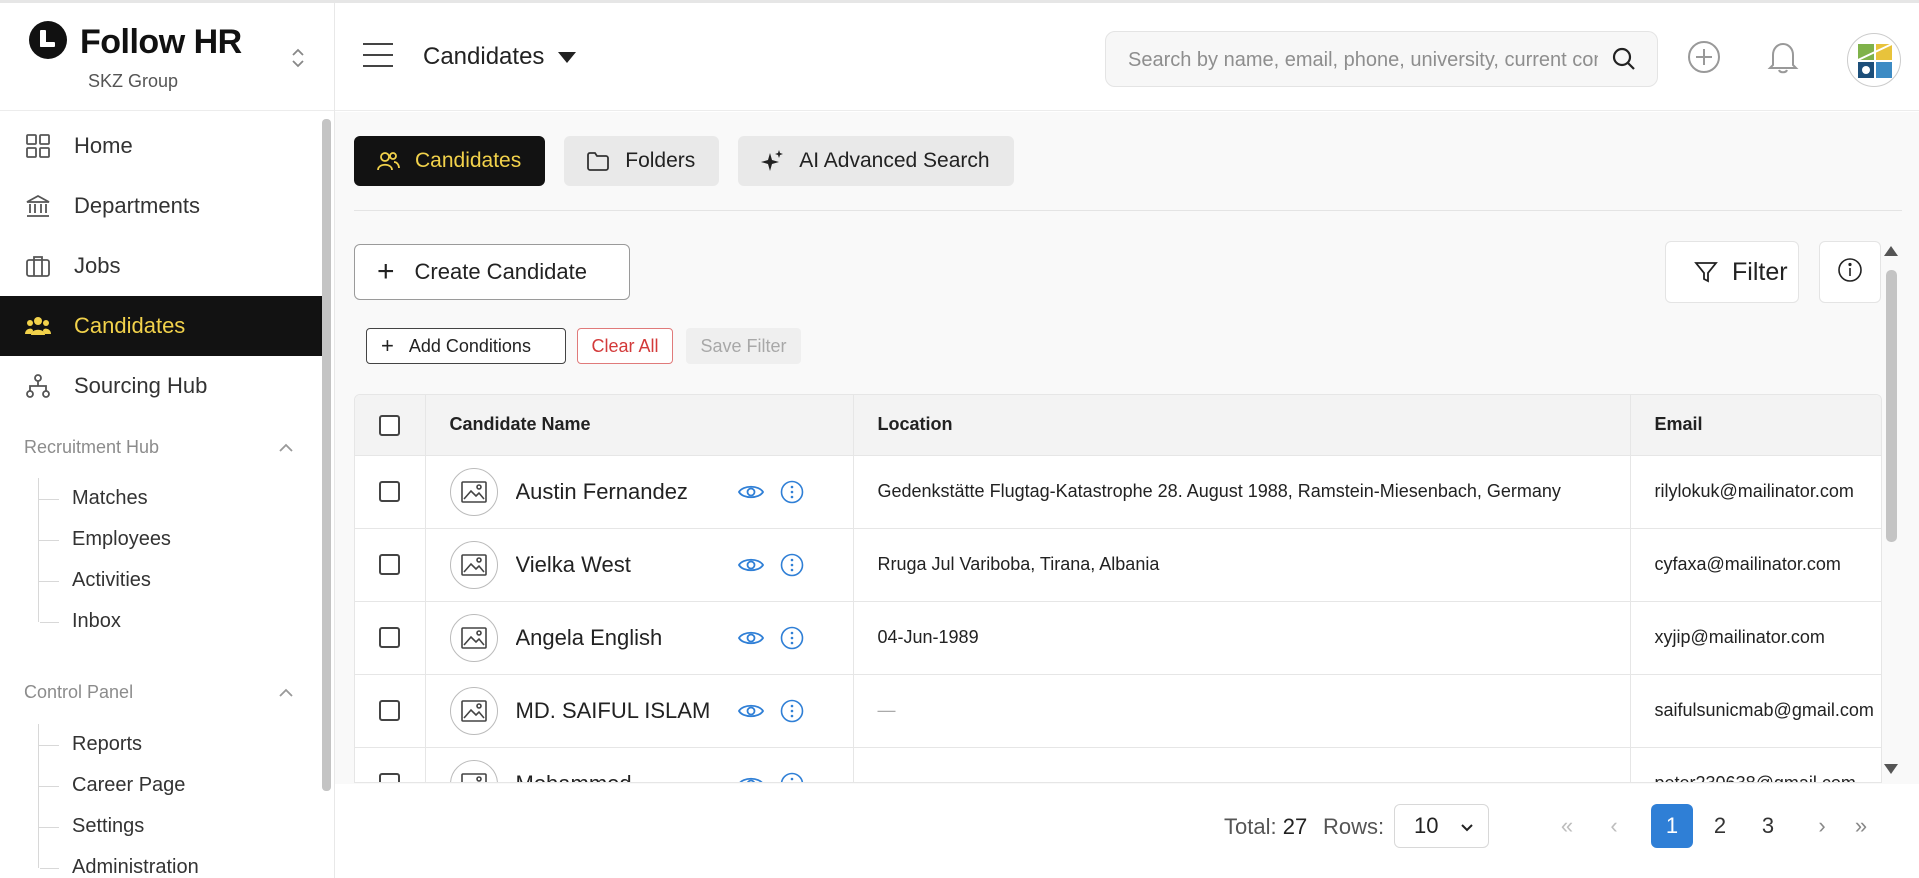 This screenshot has width=1919, height=878. Describe the element at coordinates (1783, 59) in the screenshot. I see `bell-icon` at that location.